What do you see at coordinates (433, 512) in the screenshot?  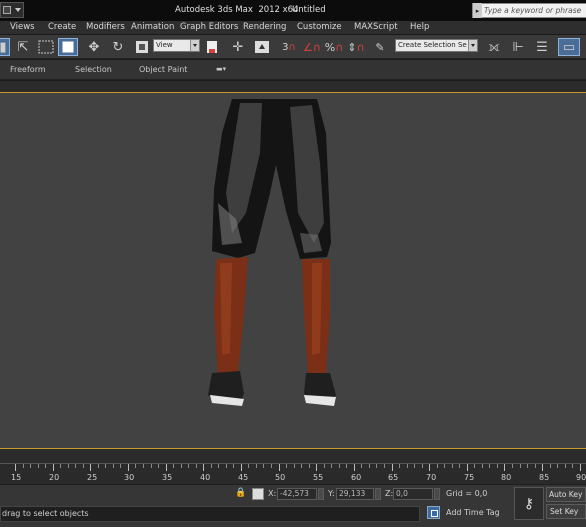 I see `add-time-tag-icon` at bounding box center [433, 512].